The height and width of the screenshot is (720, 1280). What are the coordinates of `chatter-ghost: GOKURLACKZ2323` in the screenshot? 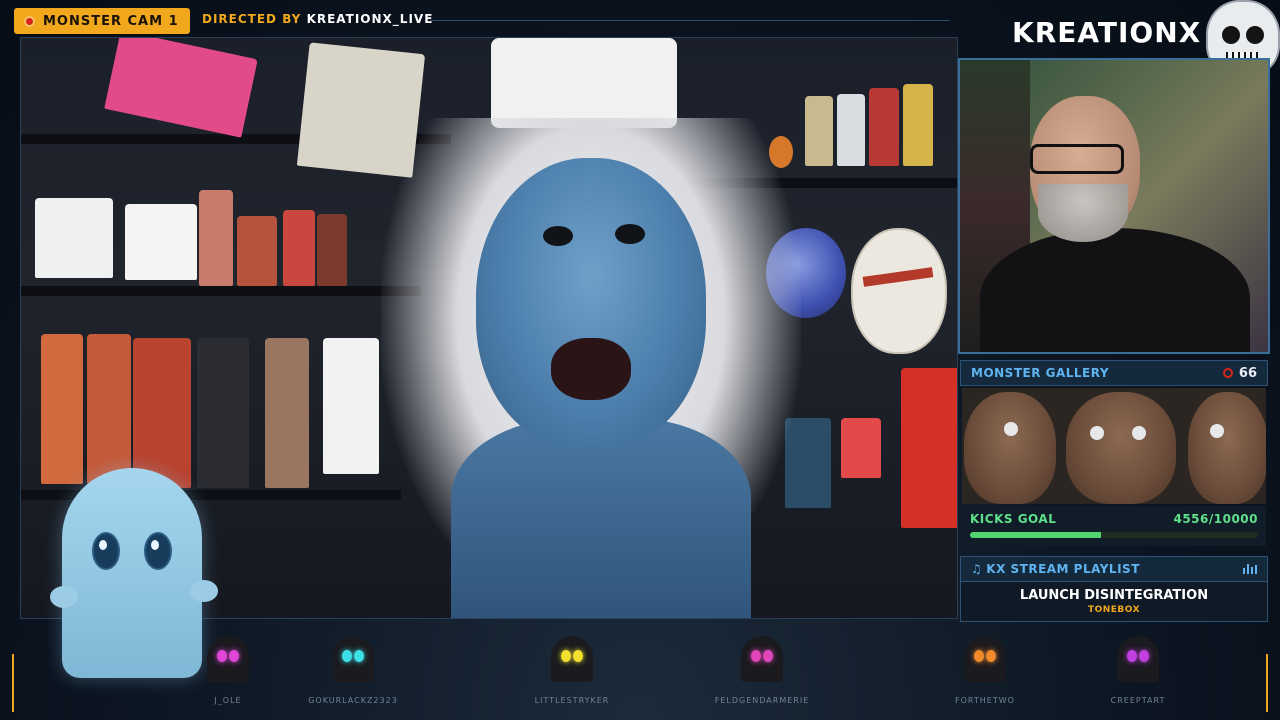 It's located at (353, 670).